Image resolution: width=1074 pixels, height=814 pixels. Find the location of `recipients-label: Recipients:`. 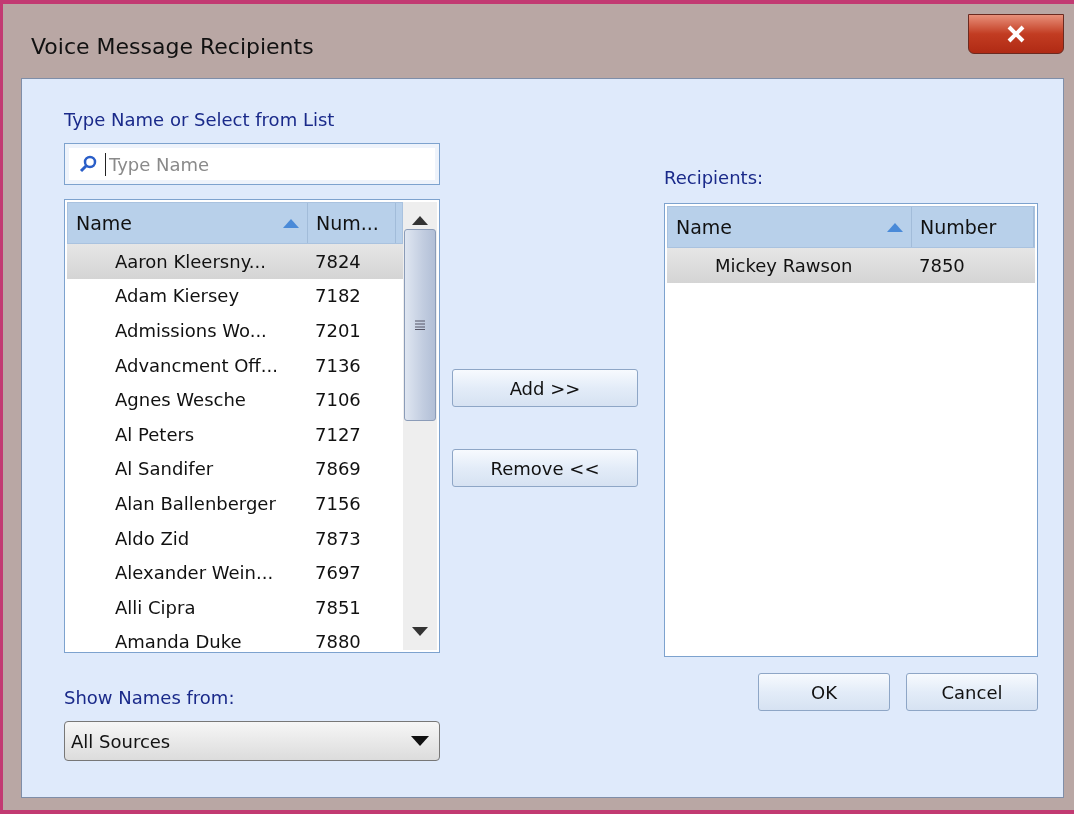

recipients-label: Recipients: is located at coordinates (714, 178).